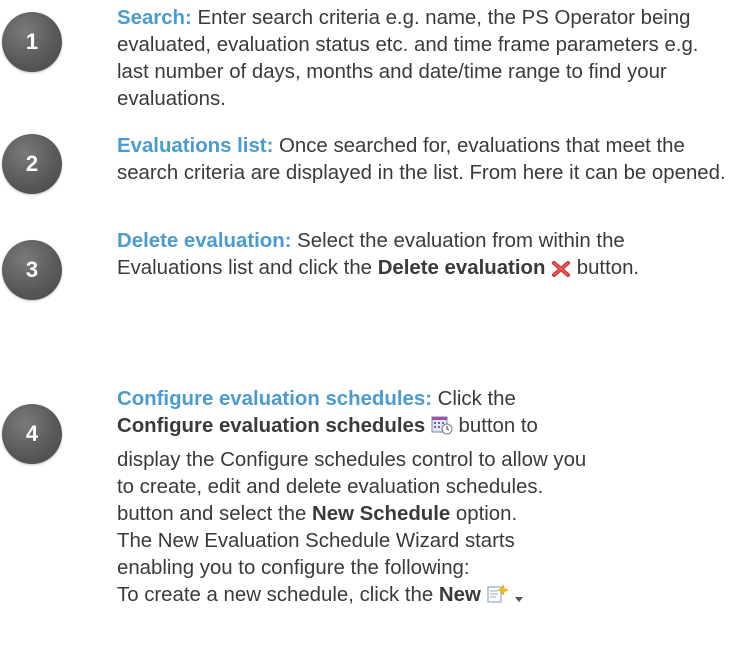  Describe the element at coordinates (154, 18) in the screenshot. I see `step-1-title: Search:` at that location.